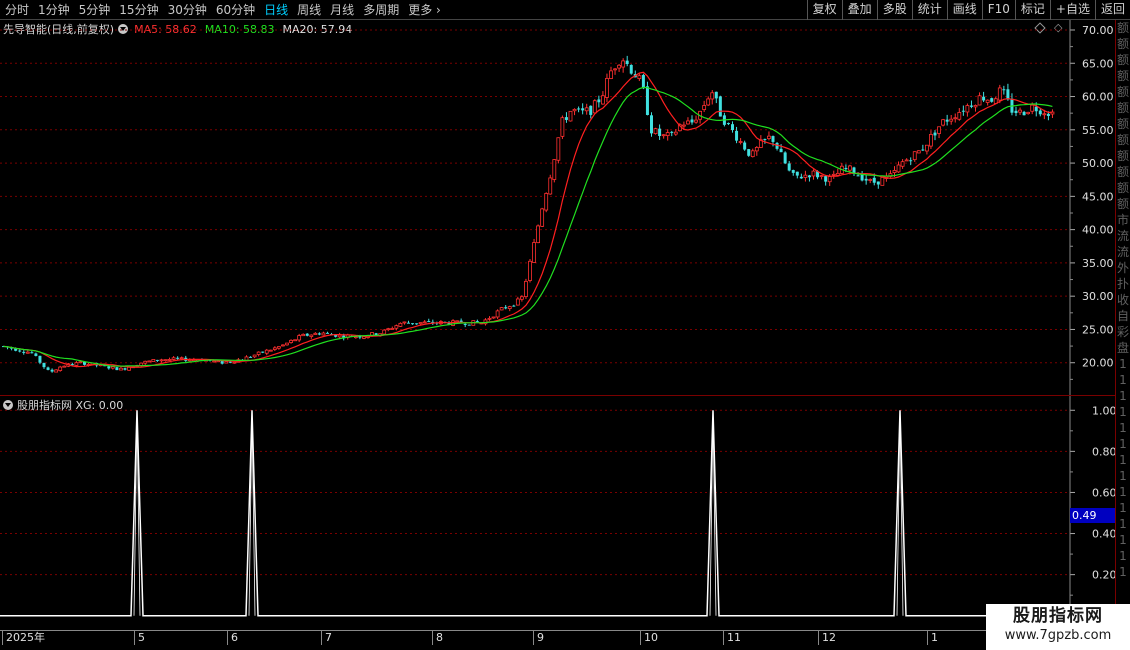 This screenshot has height=650, width=1130. What do you see at coordinates (381, 10) in the screenshot?
I see `period-tab-9: 多周期` at bounding box center [381, 10].